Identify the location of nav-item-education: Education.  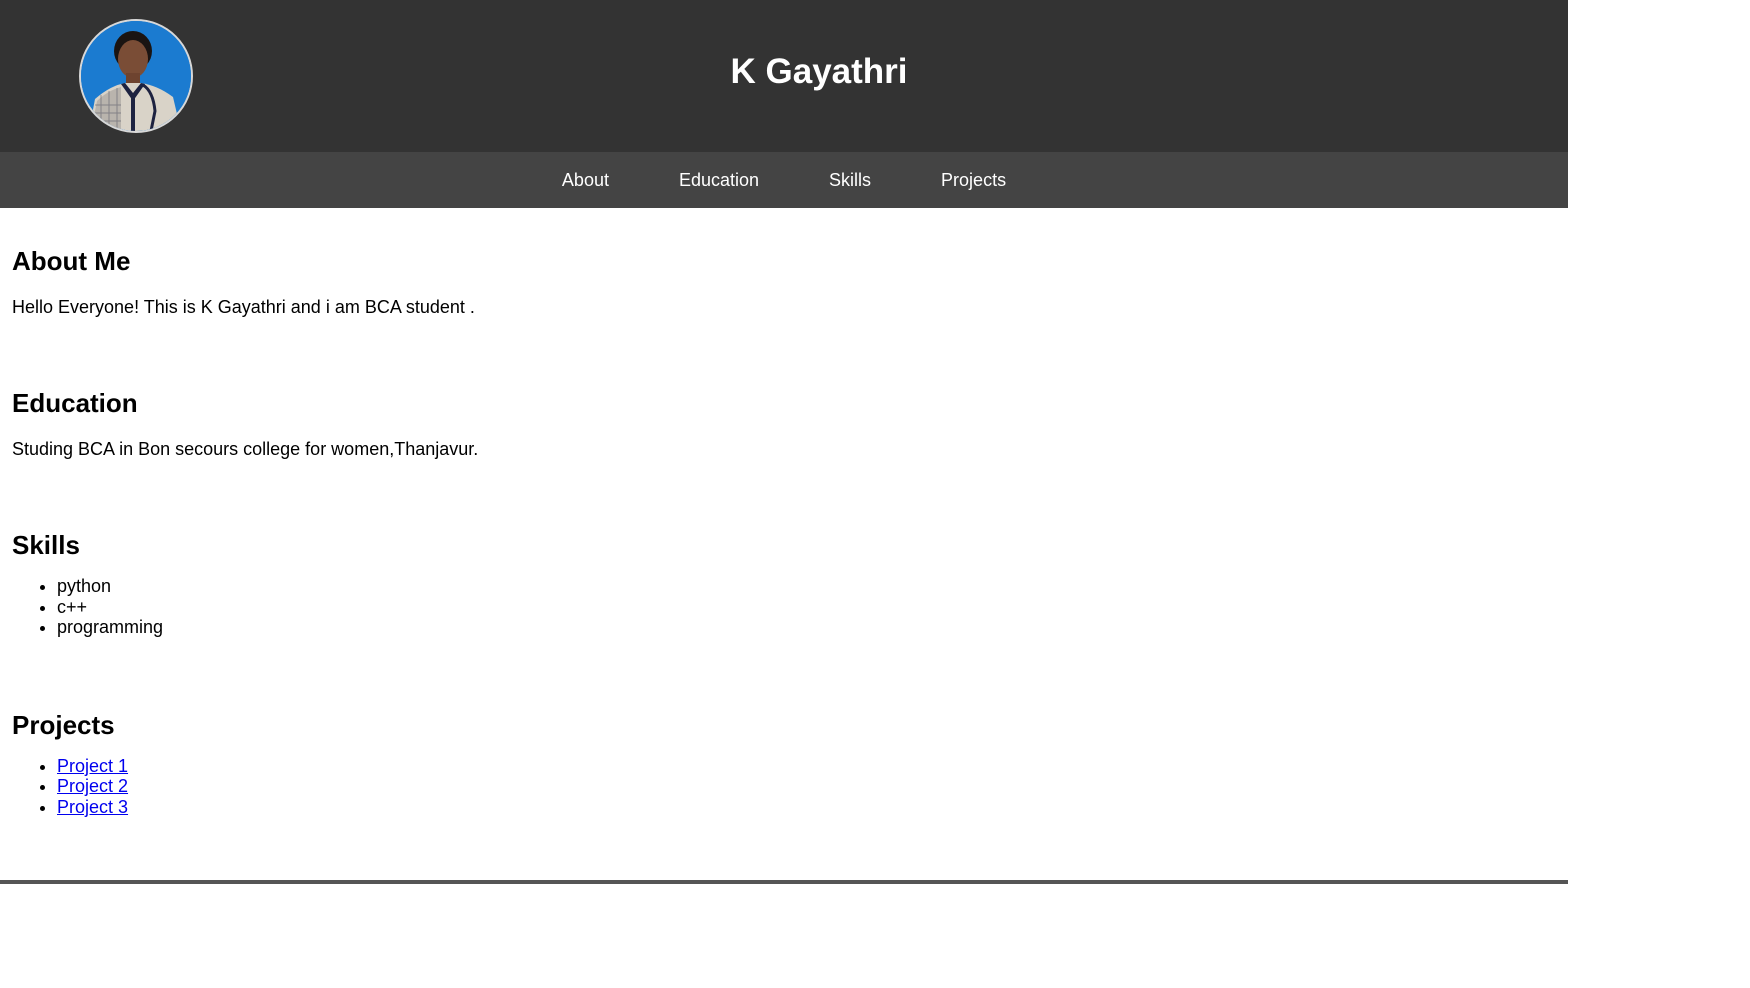
(719, 180).